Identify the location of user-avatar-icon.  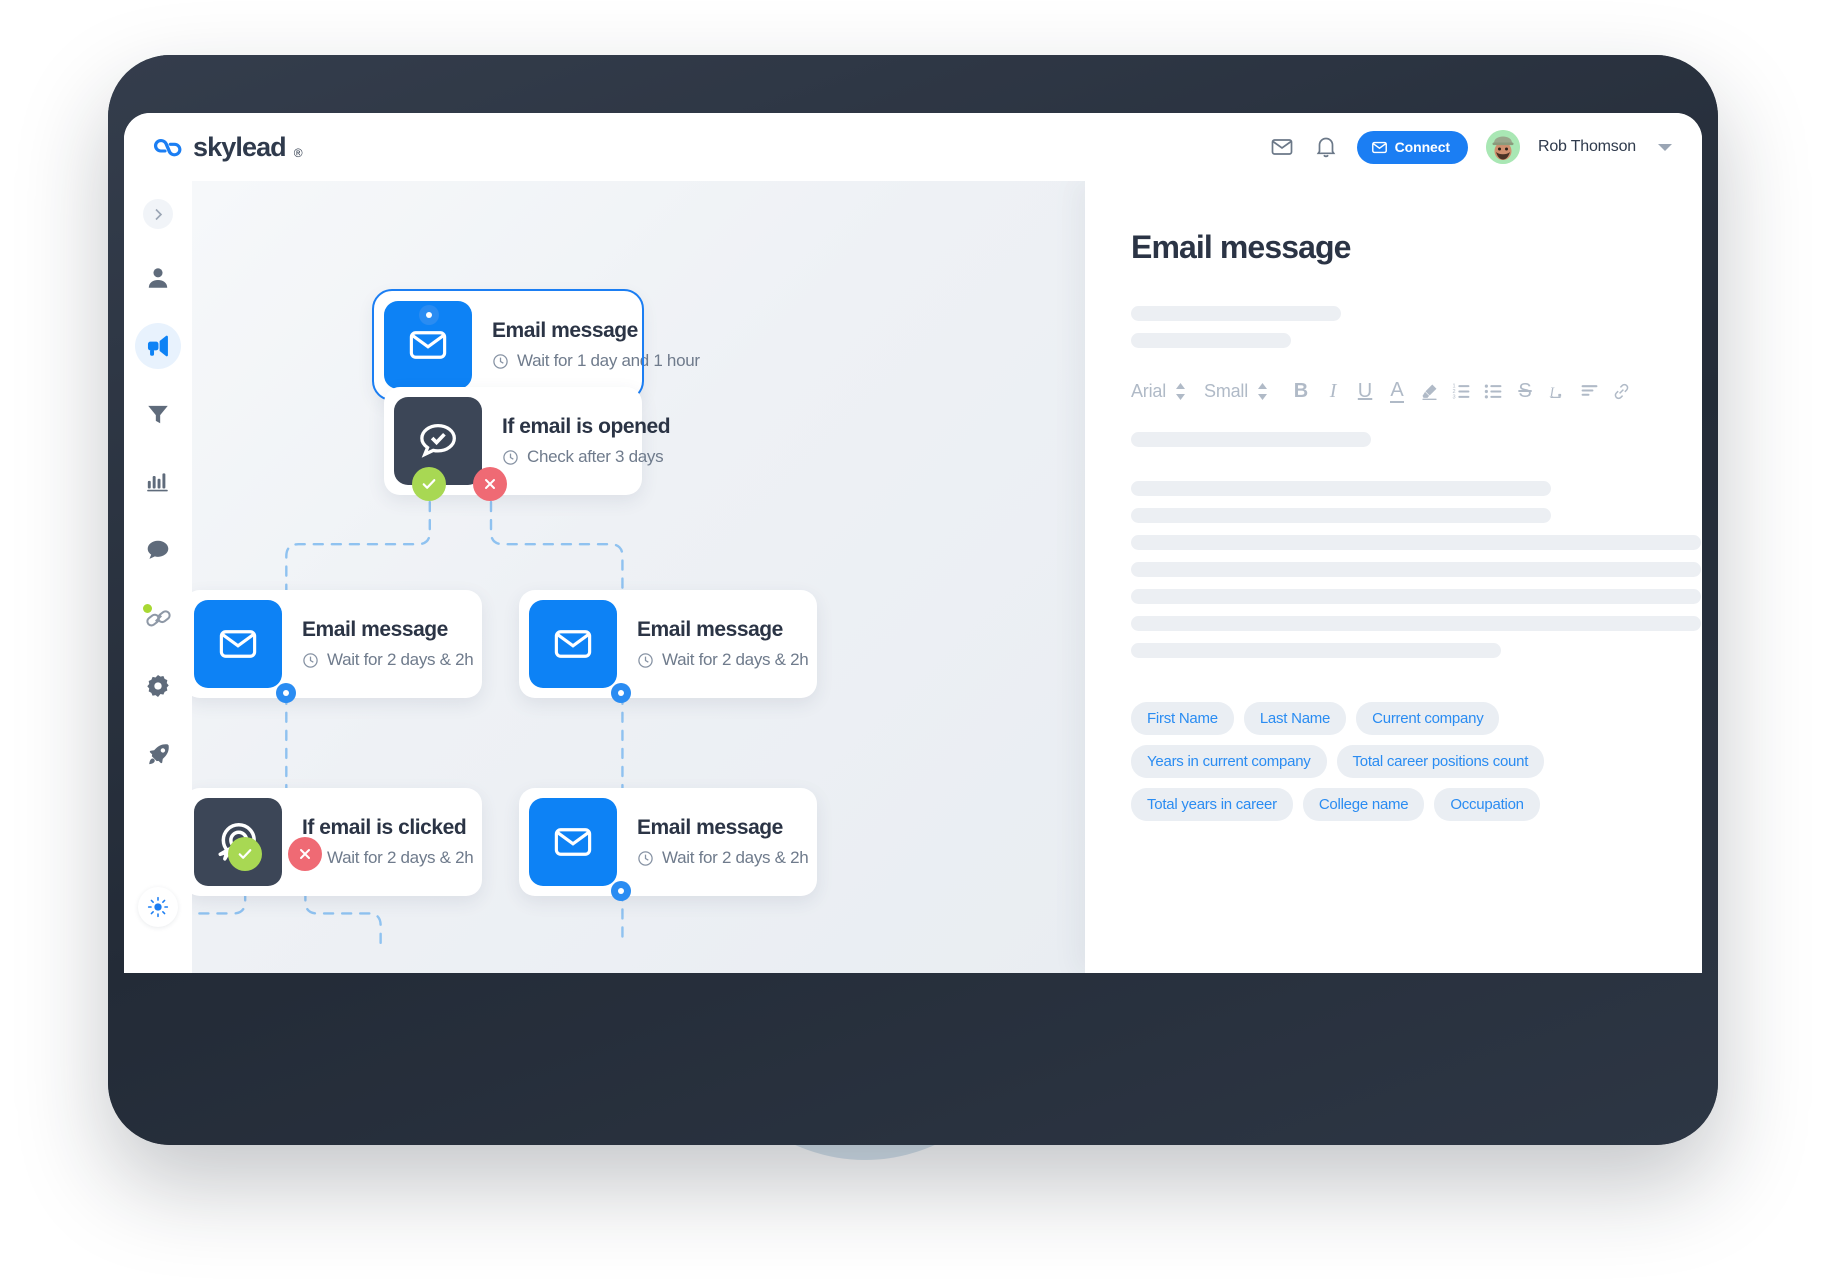
(1502, 147).